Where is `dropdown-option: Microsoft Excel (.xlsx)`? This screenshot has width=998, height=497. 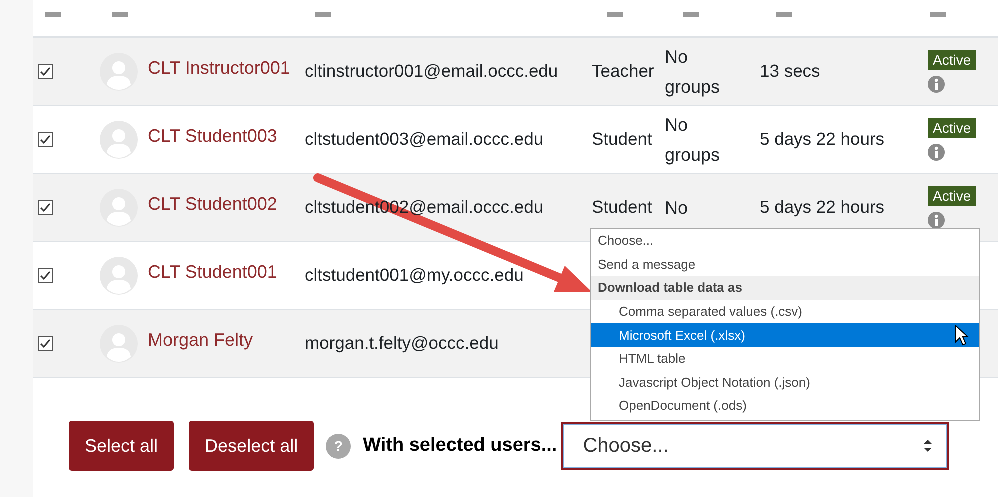 dropdown-option: Microsoft Excel (.xlsx) is located at coordinates (785, 335).